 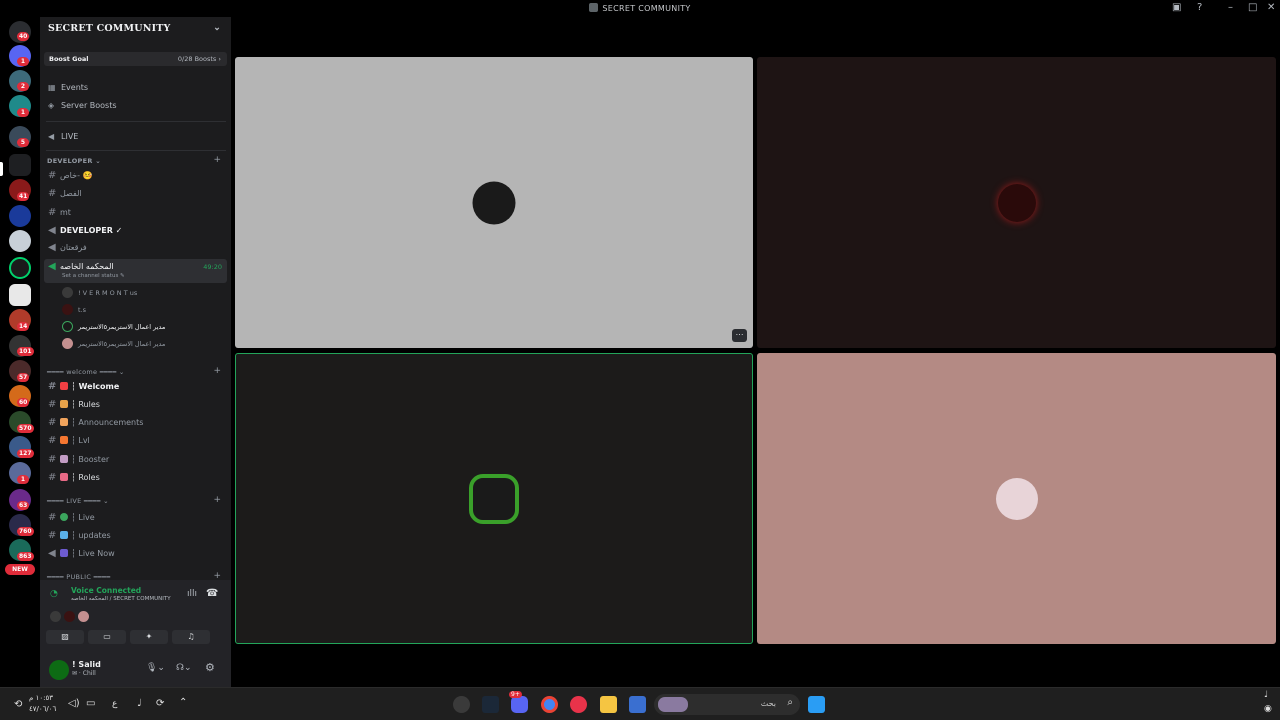 What do you see at coordinates (1271, 7) in the screenshot?
I see `close-button: ✕` at bounding box center [1271, 7].